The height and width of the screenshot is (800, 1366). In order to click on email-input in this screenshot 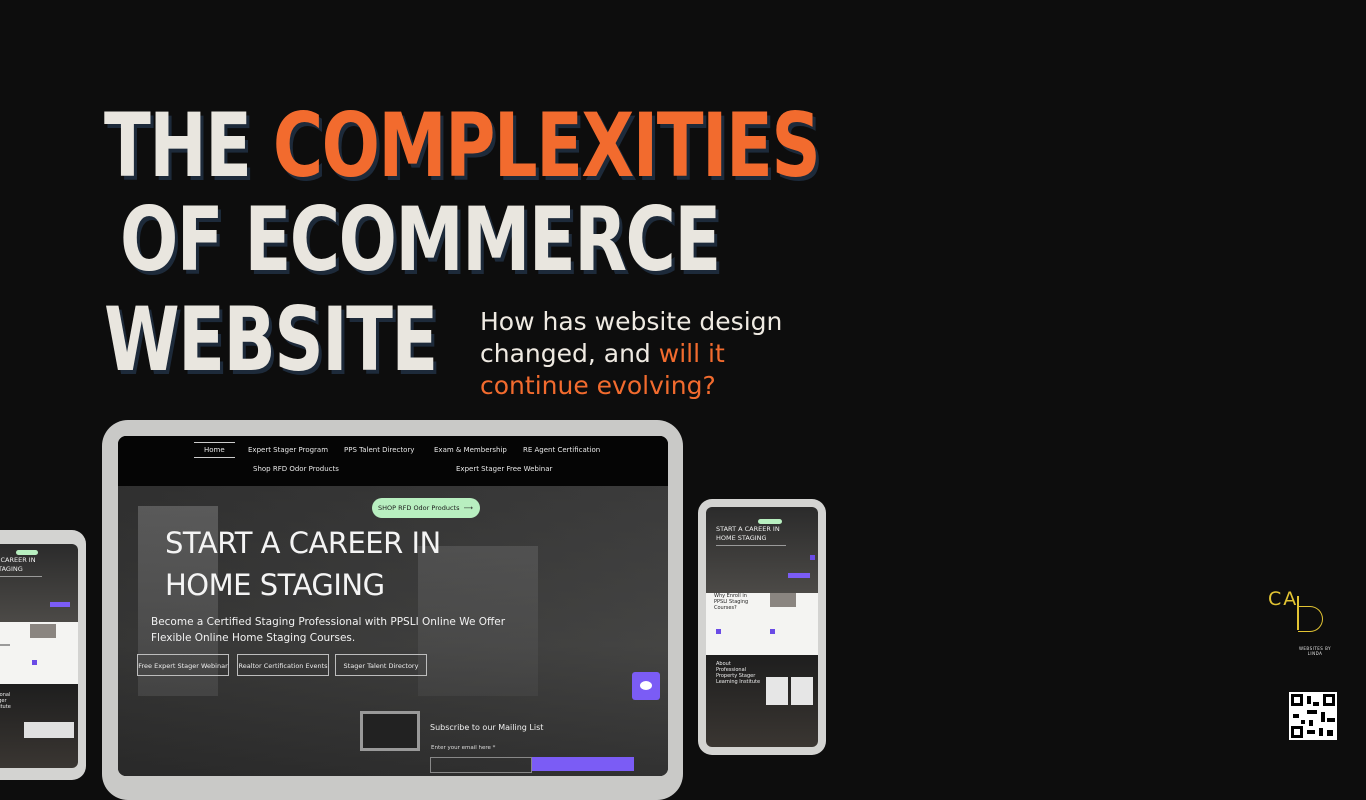, I will do `click(481, 765)`.